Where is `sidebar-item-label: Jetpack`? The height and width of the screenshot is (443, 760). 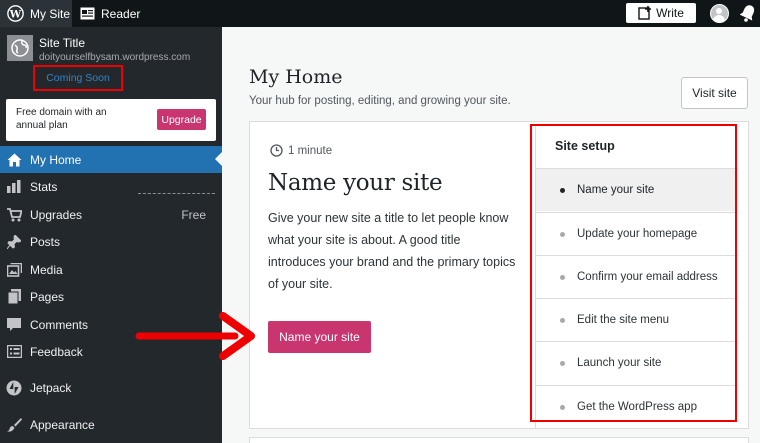
sidebar-item-label: Jetpack is located at coordinates (51, 387).